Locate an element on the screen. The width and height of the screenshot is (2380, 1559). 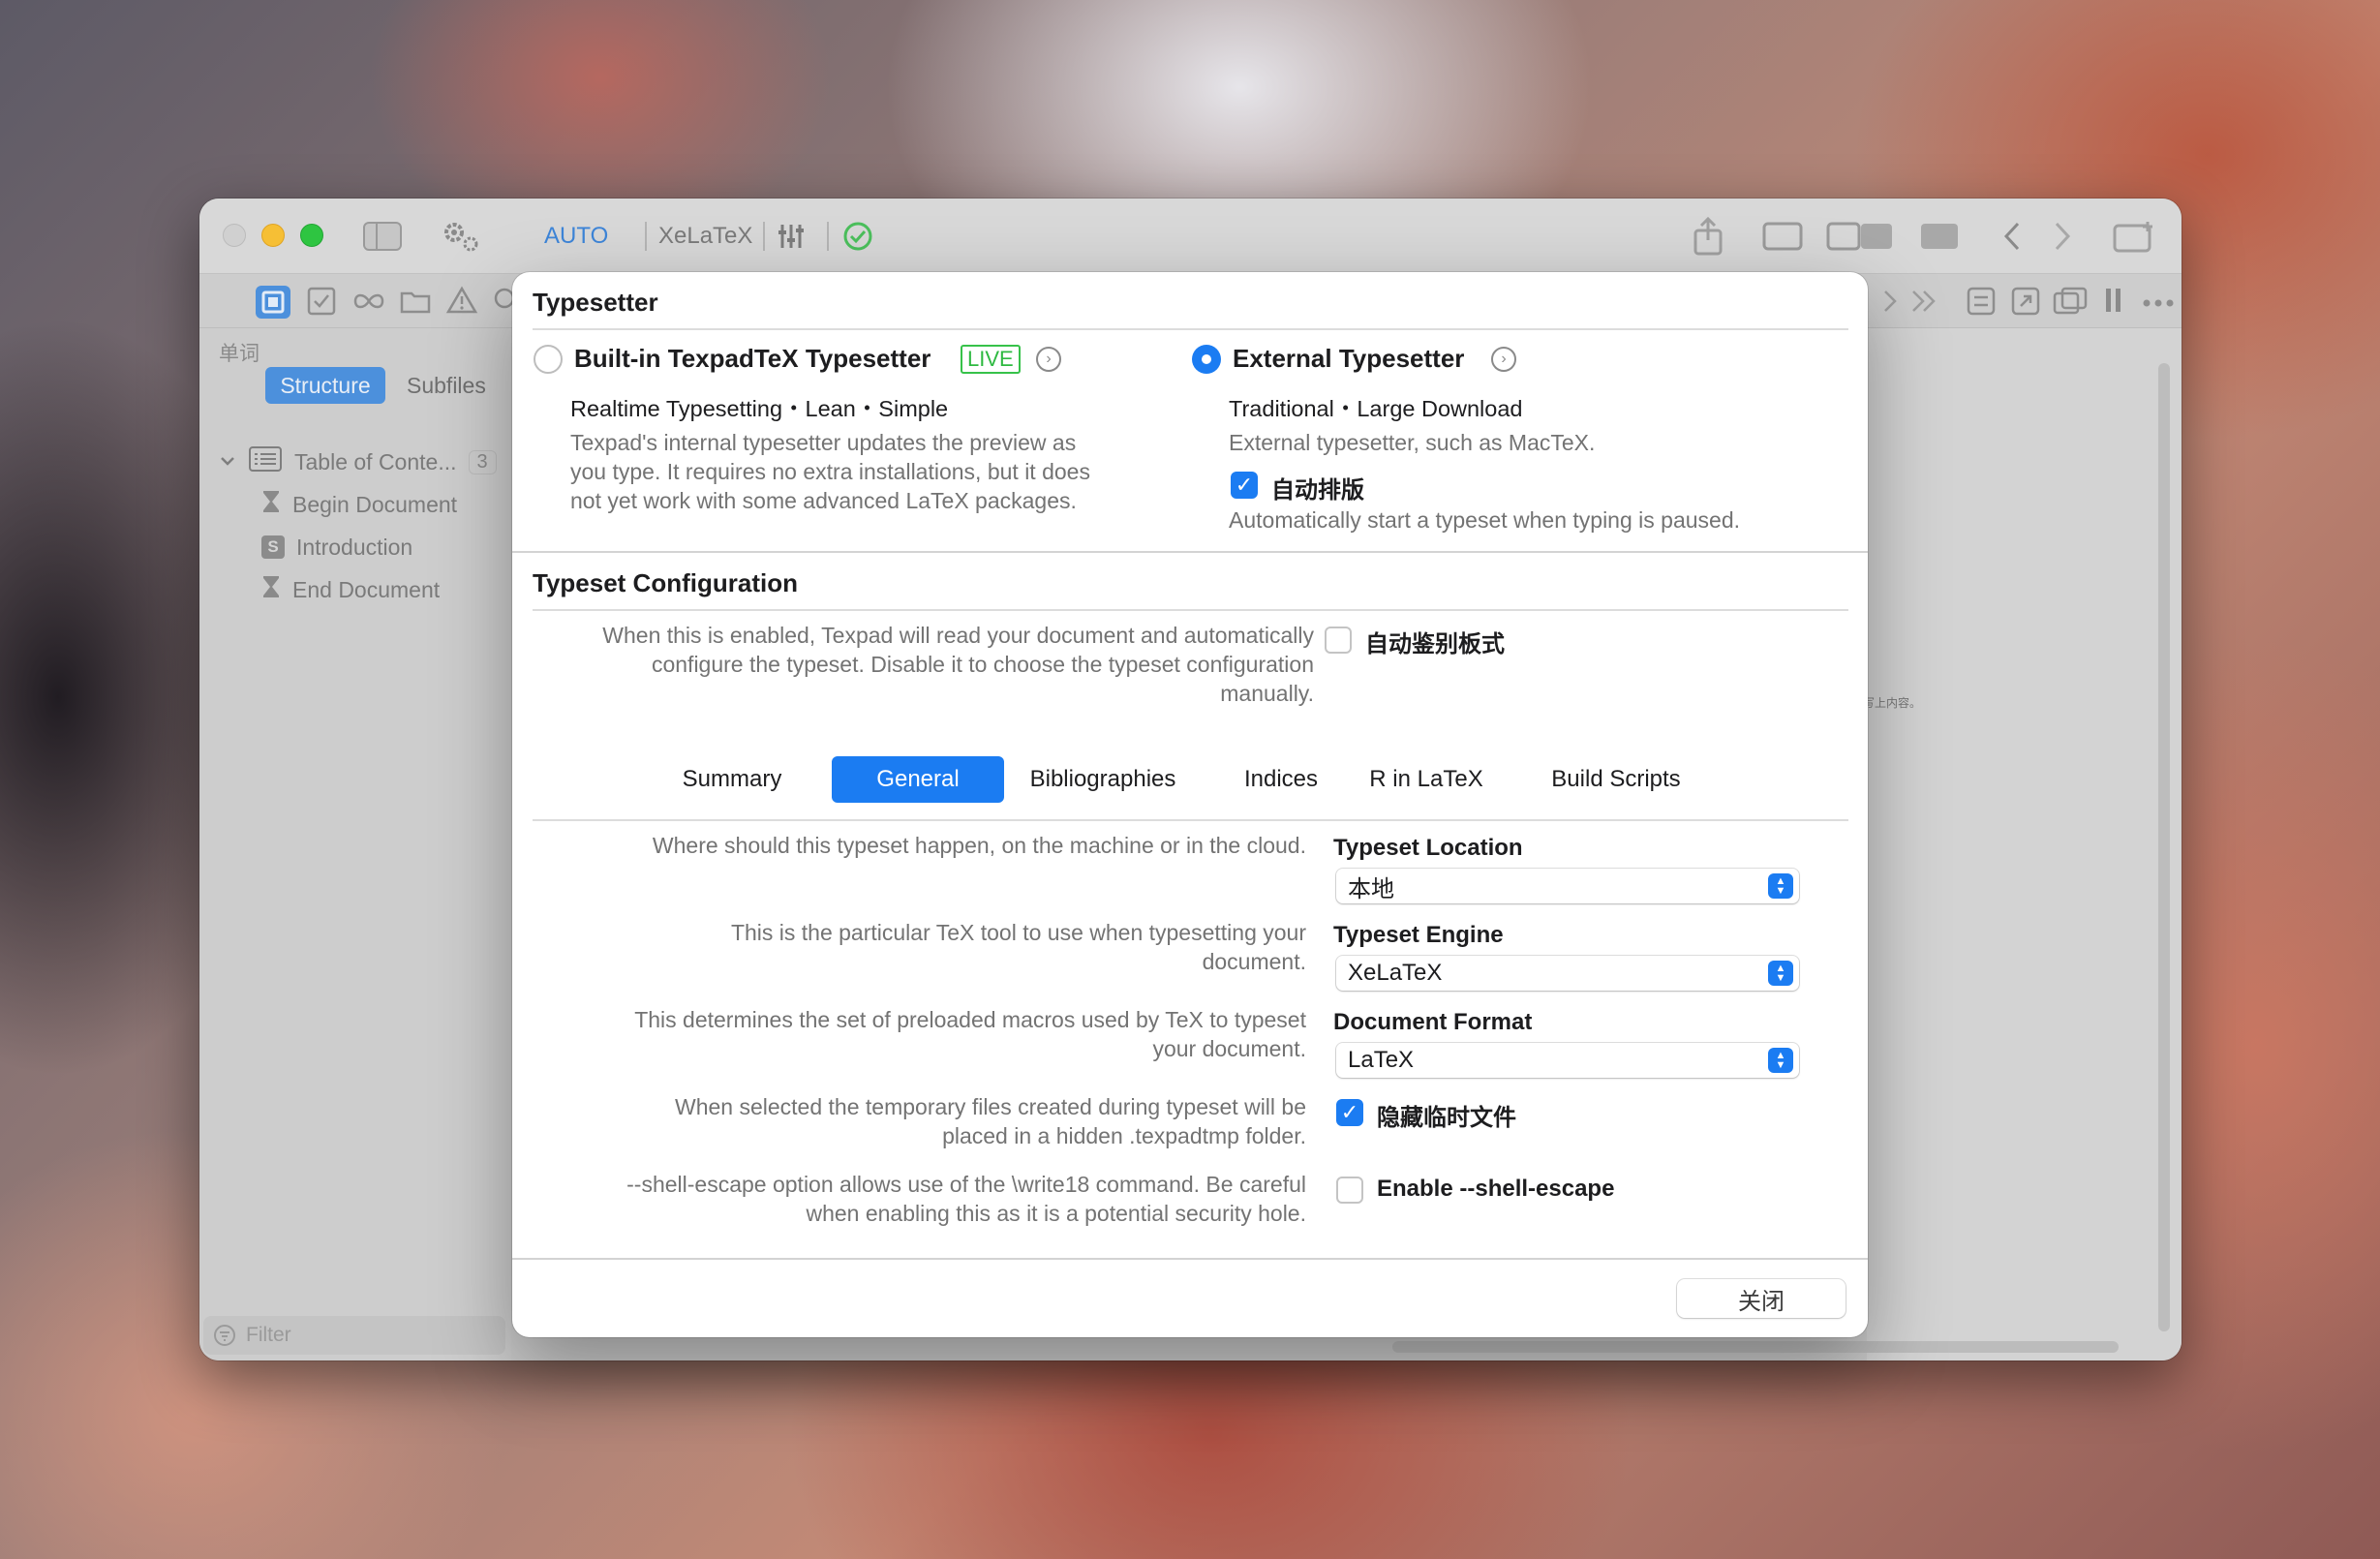
document-format-value: LaTeX is located at coordinates (1382, 1060).